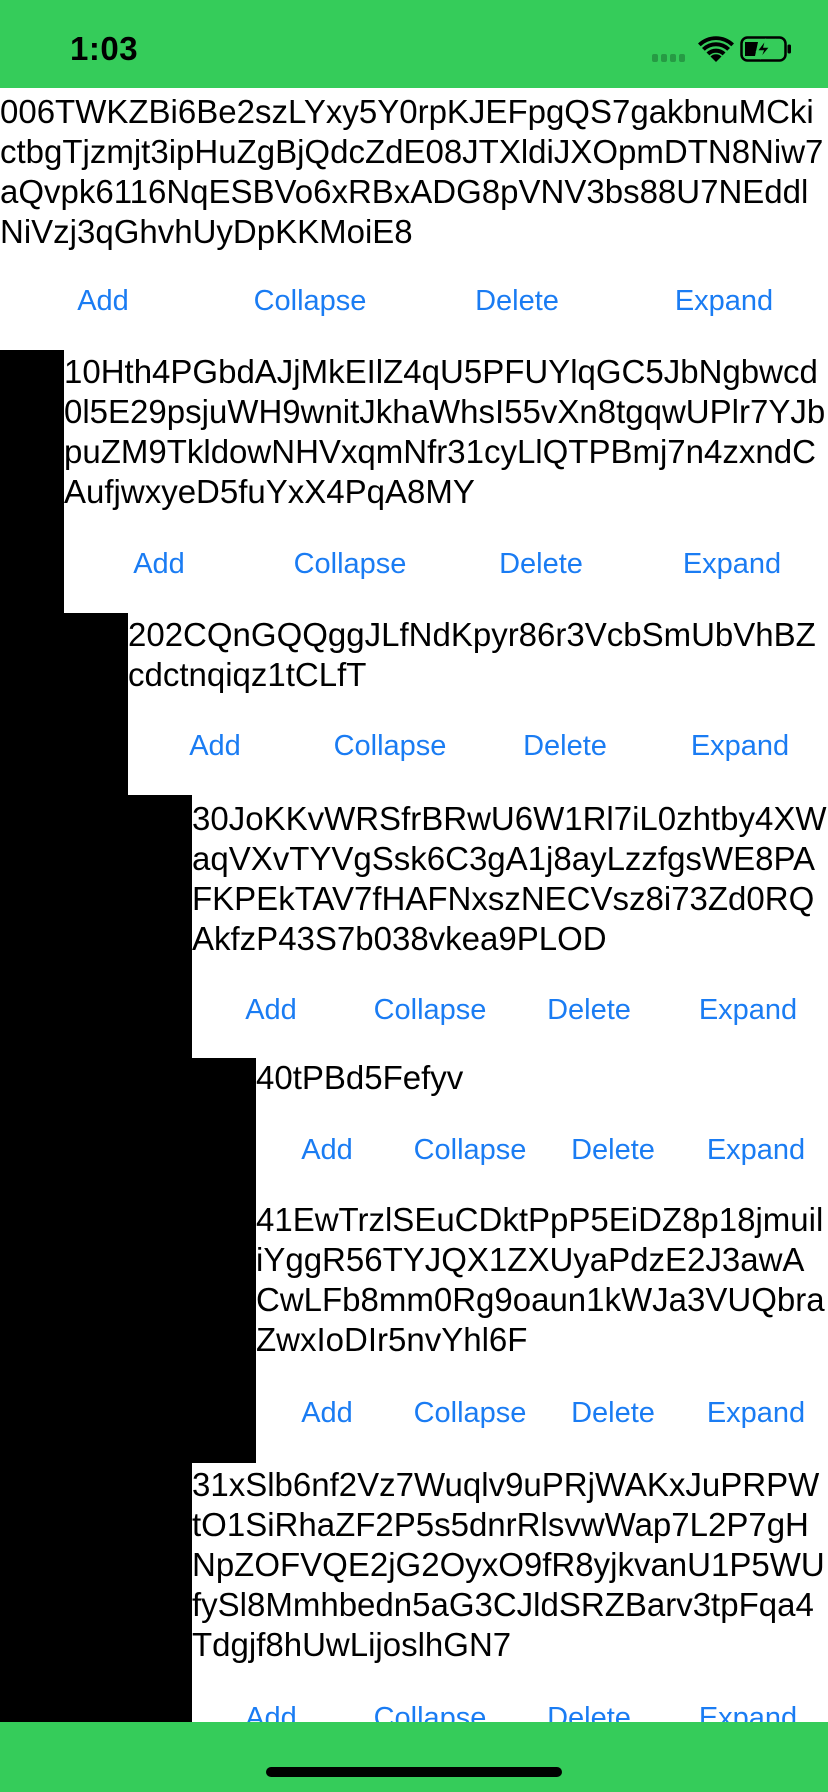 The height and width of the screenshot is (1792, 828). What do you see at coordinates (414, 1757) in the screenshot?
I see `bottom-bar` at bounding box center [414, 1757].